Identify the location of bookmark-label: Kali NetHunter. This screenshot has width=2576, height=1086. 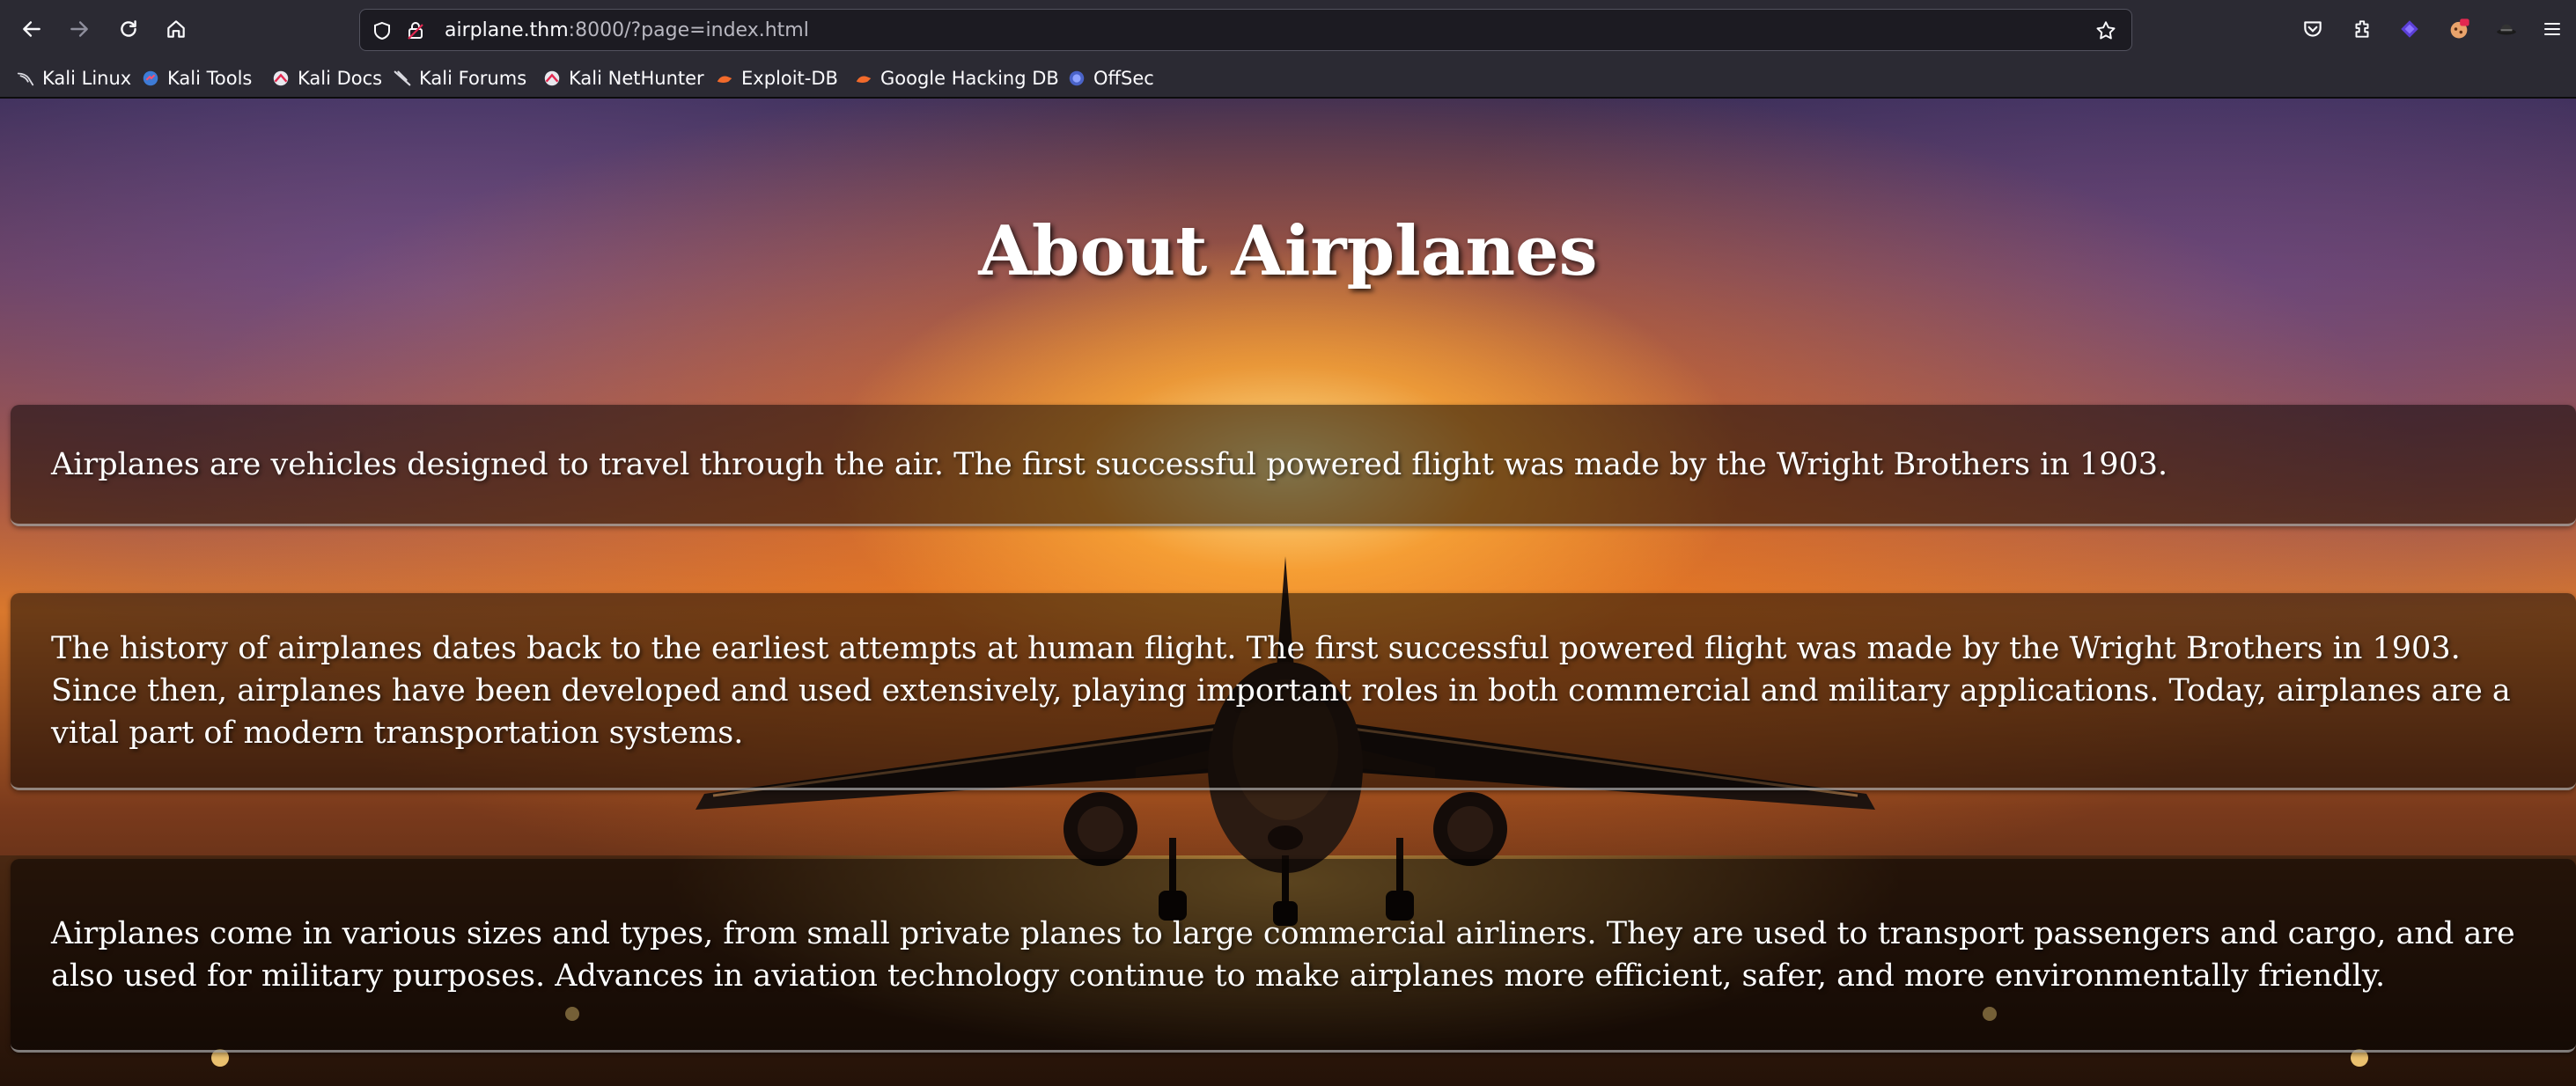
(637, 78).